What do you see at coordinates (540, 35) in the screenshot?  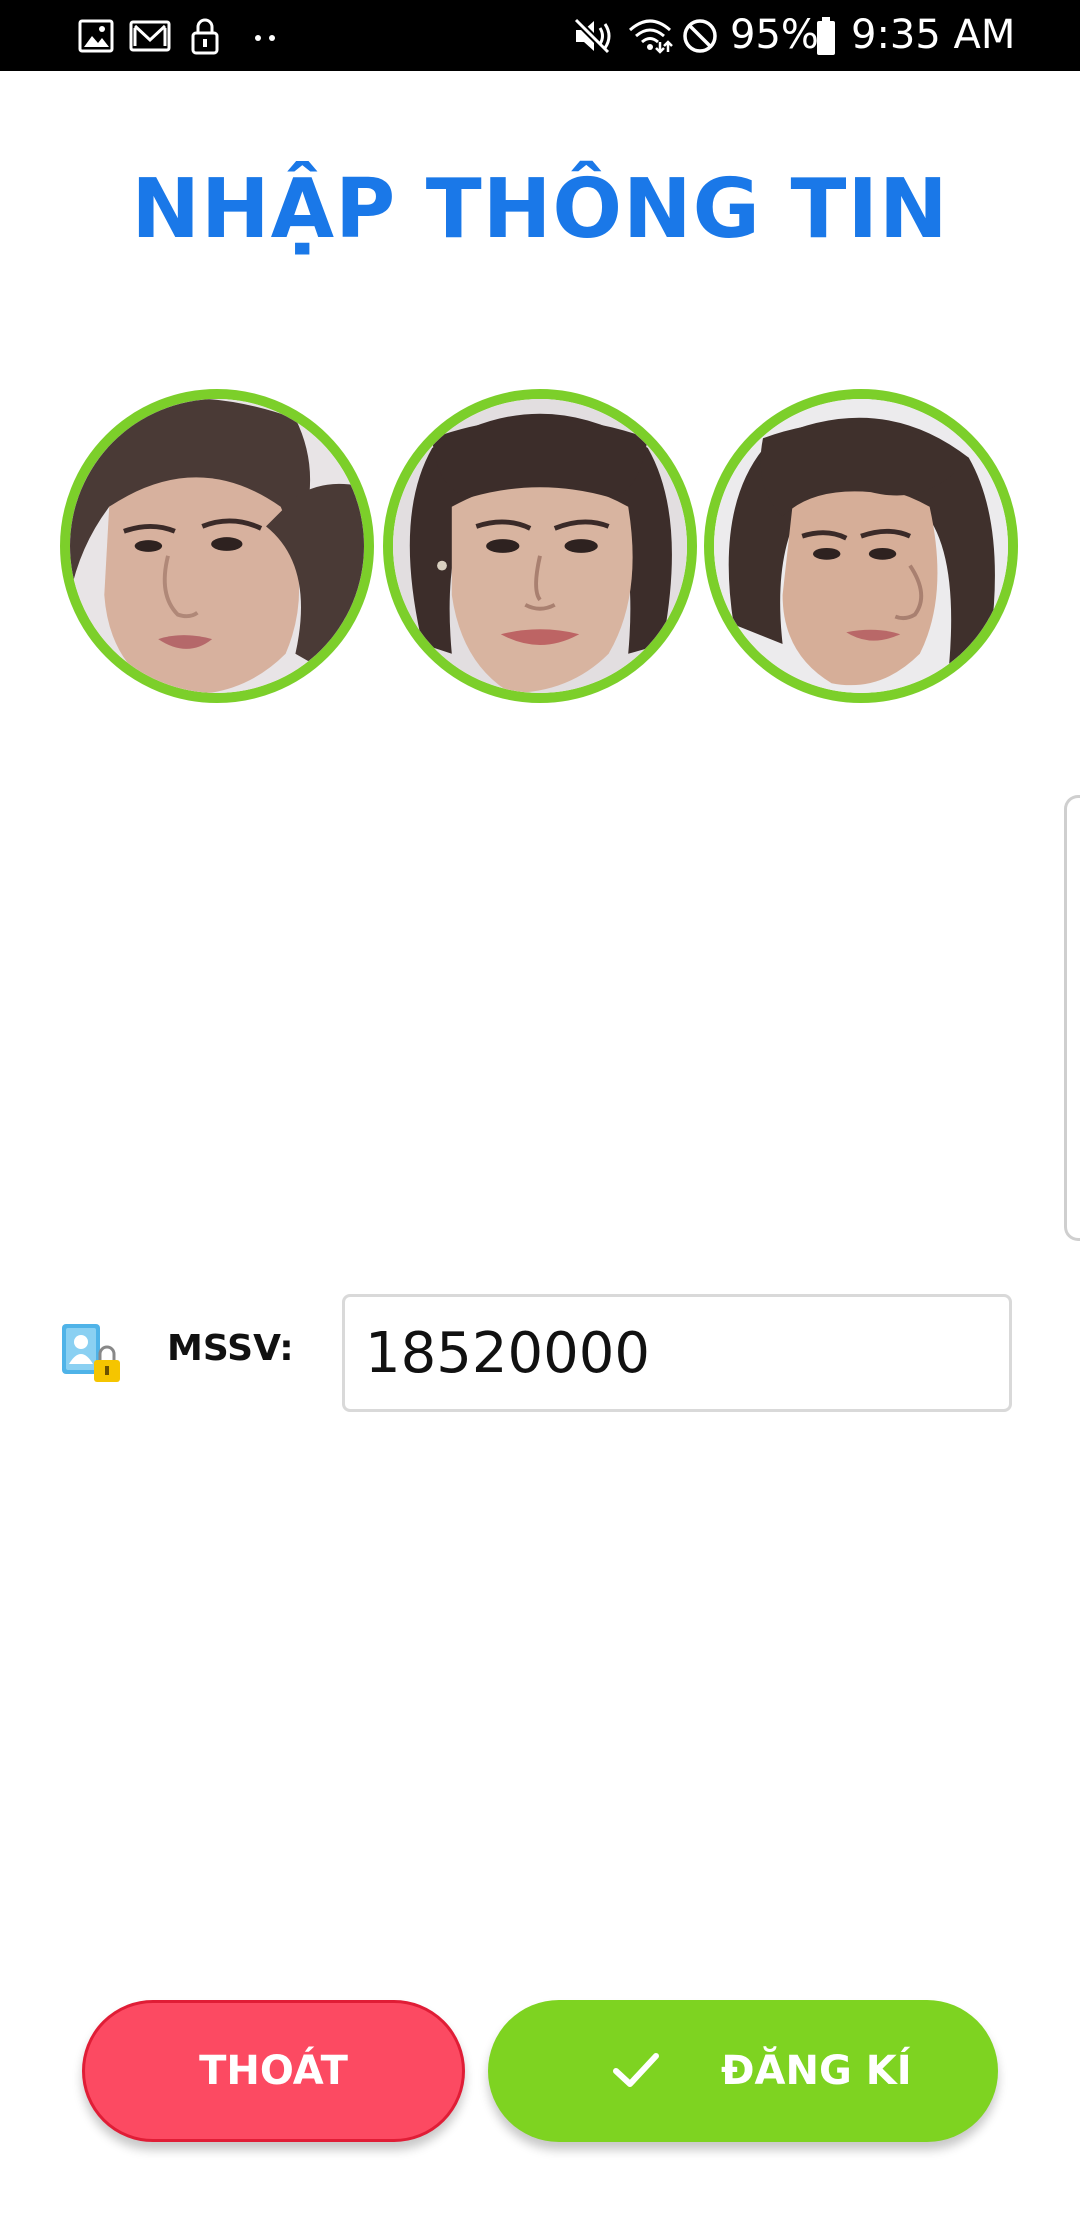 I see `status-bar: 95% 9:35 AM` at bounding box center [540, 35].